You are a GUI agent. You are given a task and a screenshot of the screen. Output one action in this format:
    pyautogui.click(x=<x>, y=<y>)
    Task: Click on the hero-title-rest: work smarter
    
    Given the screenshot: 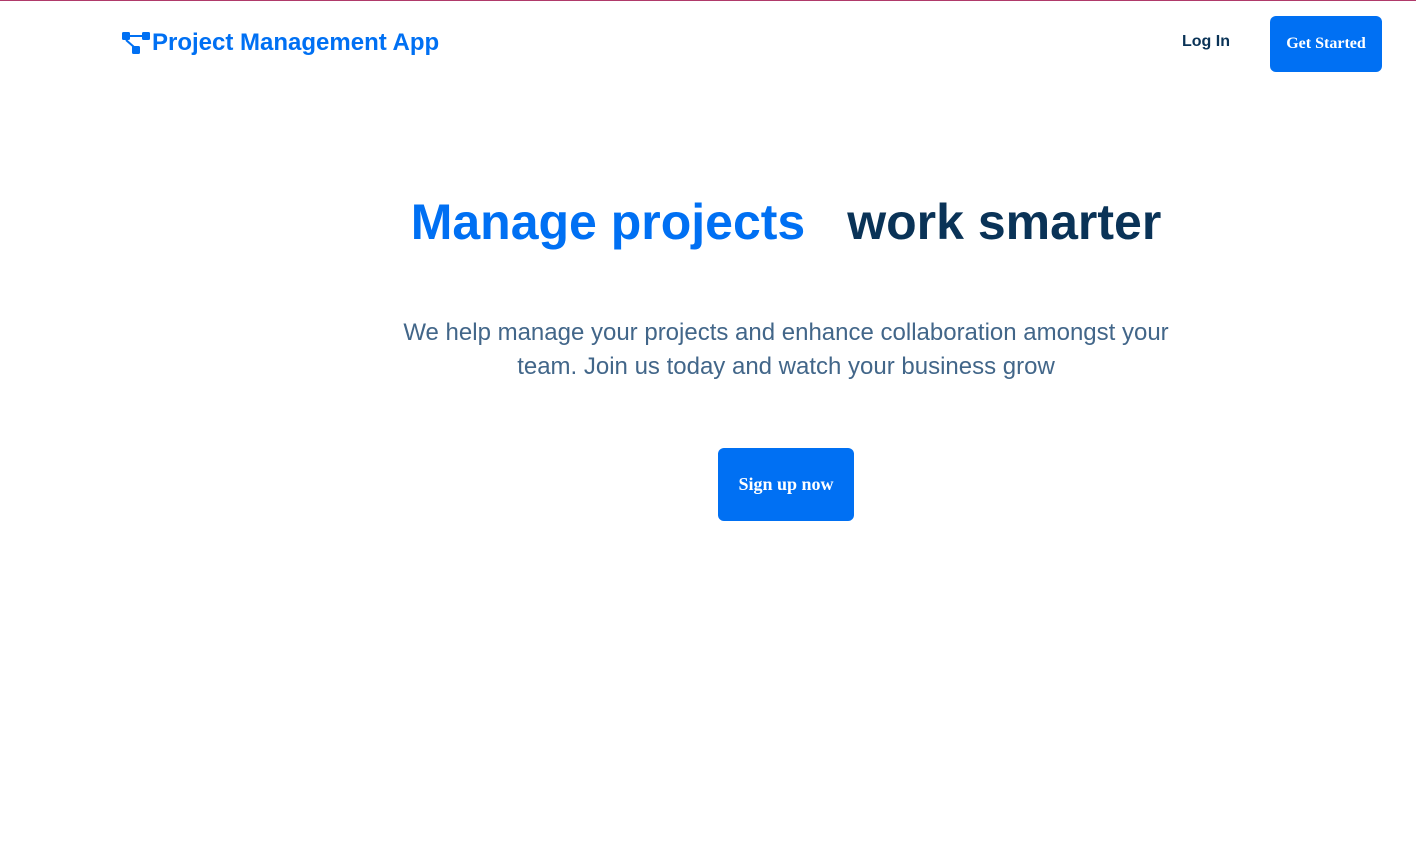 What is the action you would take?
    pyautogui.click(x=1004, y=222)
    